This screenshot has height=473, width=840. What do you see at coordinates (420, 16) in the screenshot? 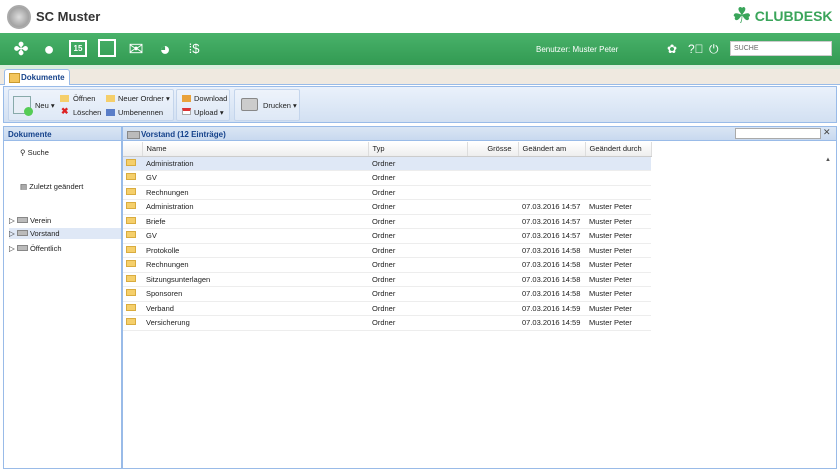
I see `header` at bounding box center [420, 16].